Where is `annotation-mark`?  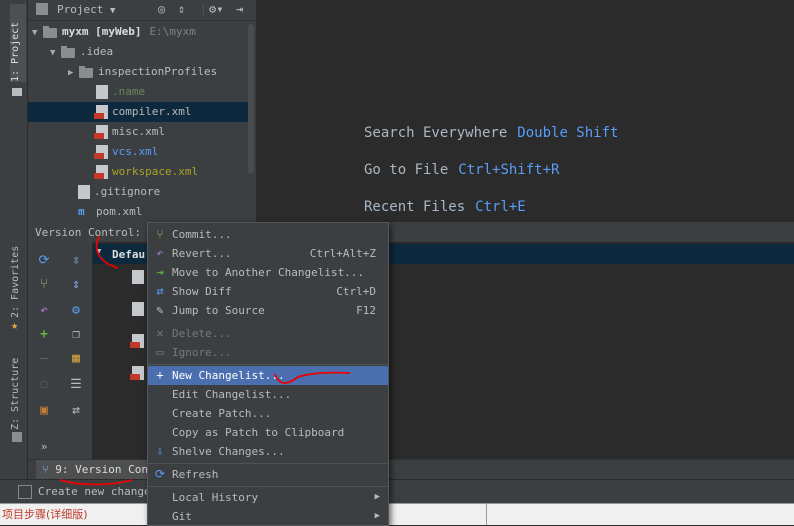 annotation-mark is located at coordinates (107, 252).